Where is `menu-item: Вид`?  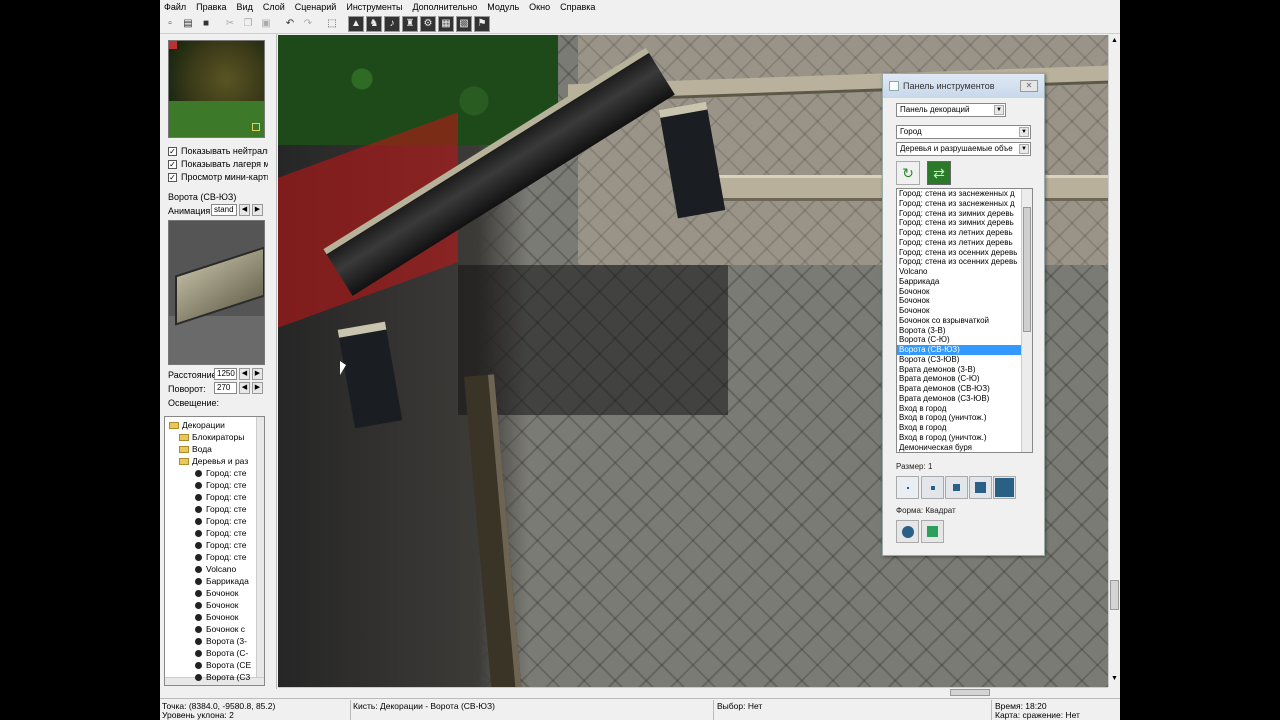
menu-item: Вид is located at coordinates (245, 7).